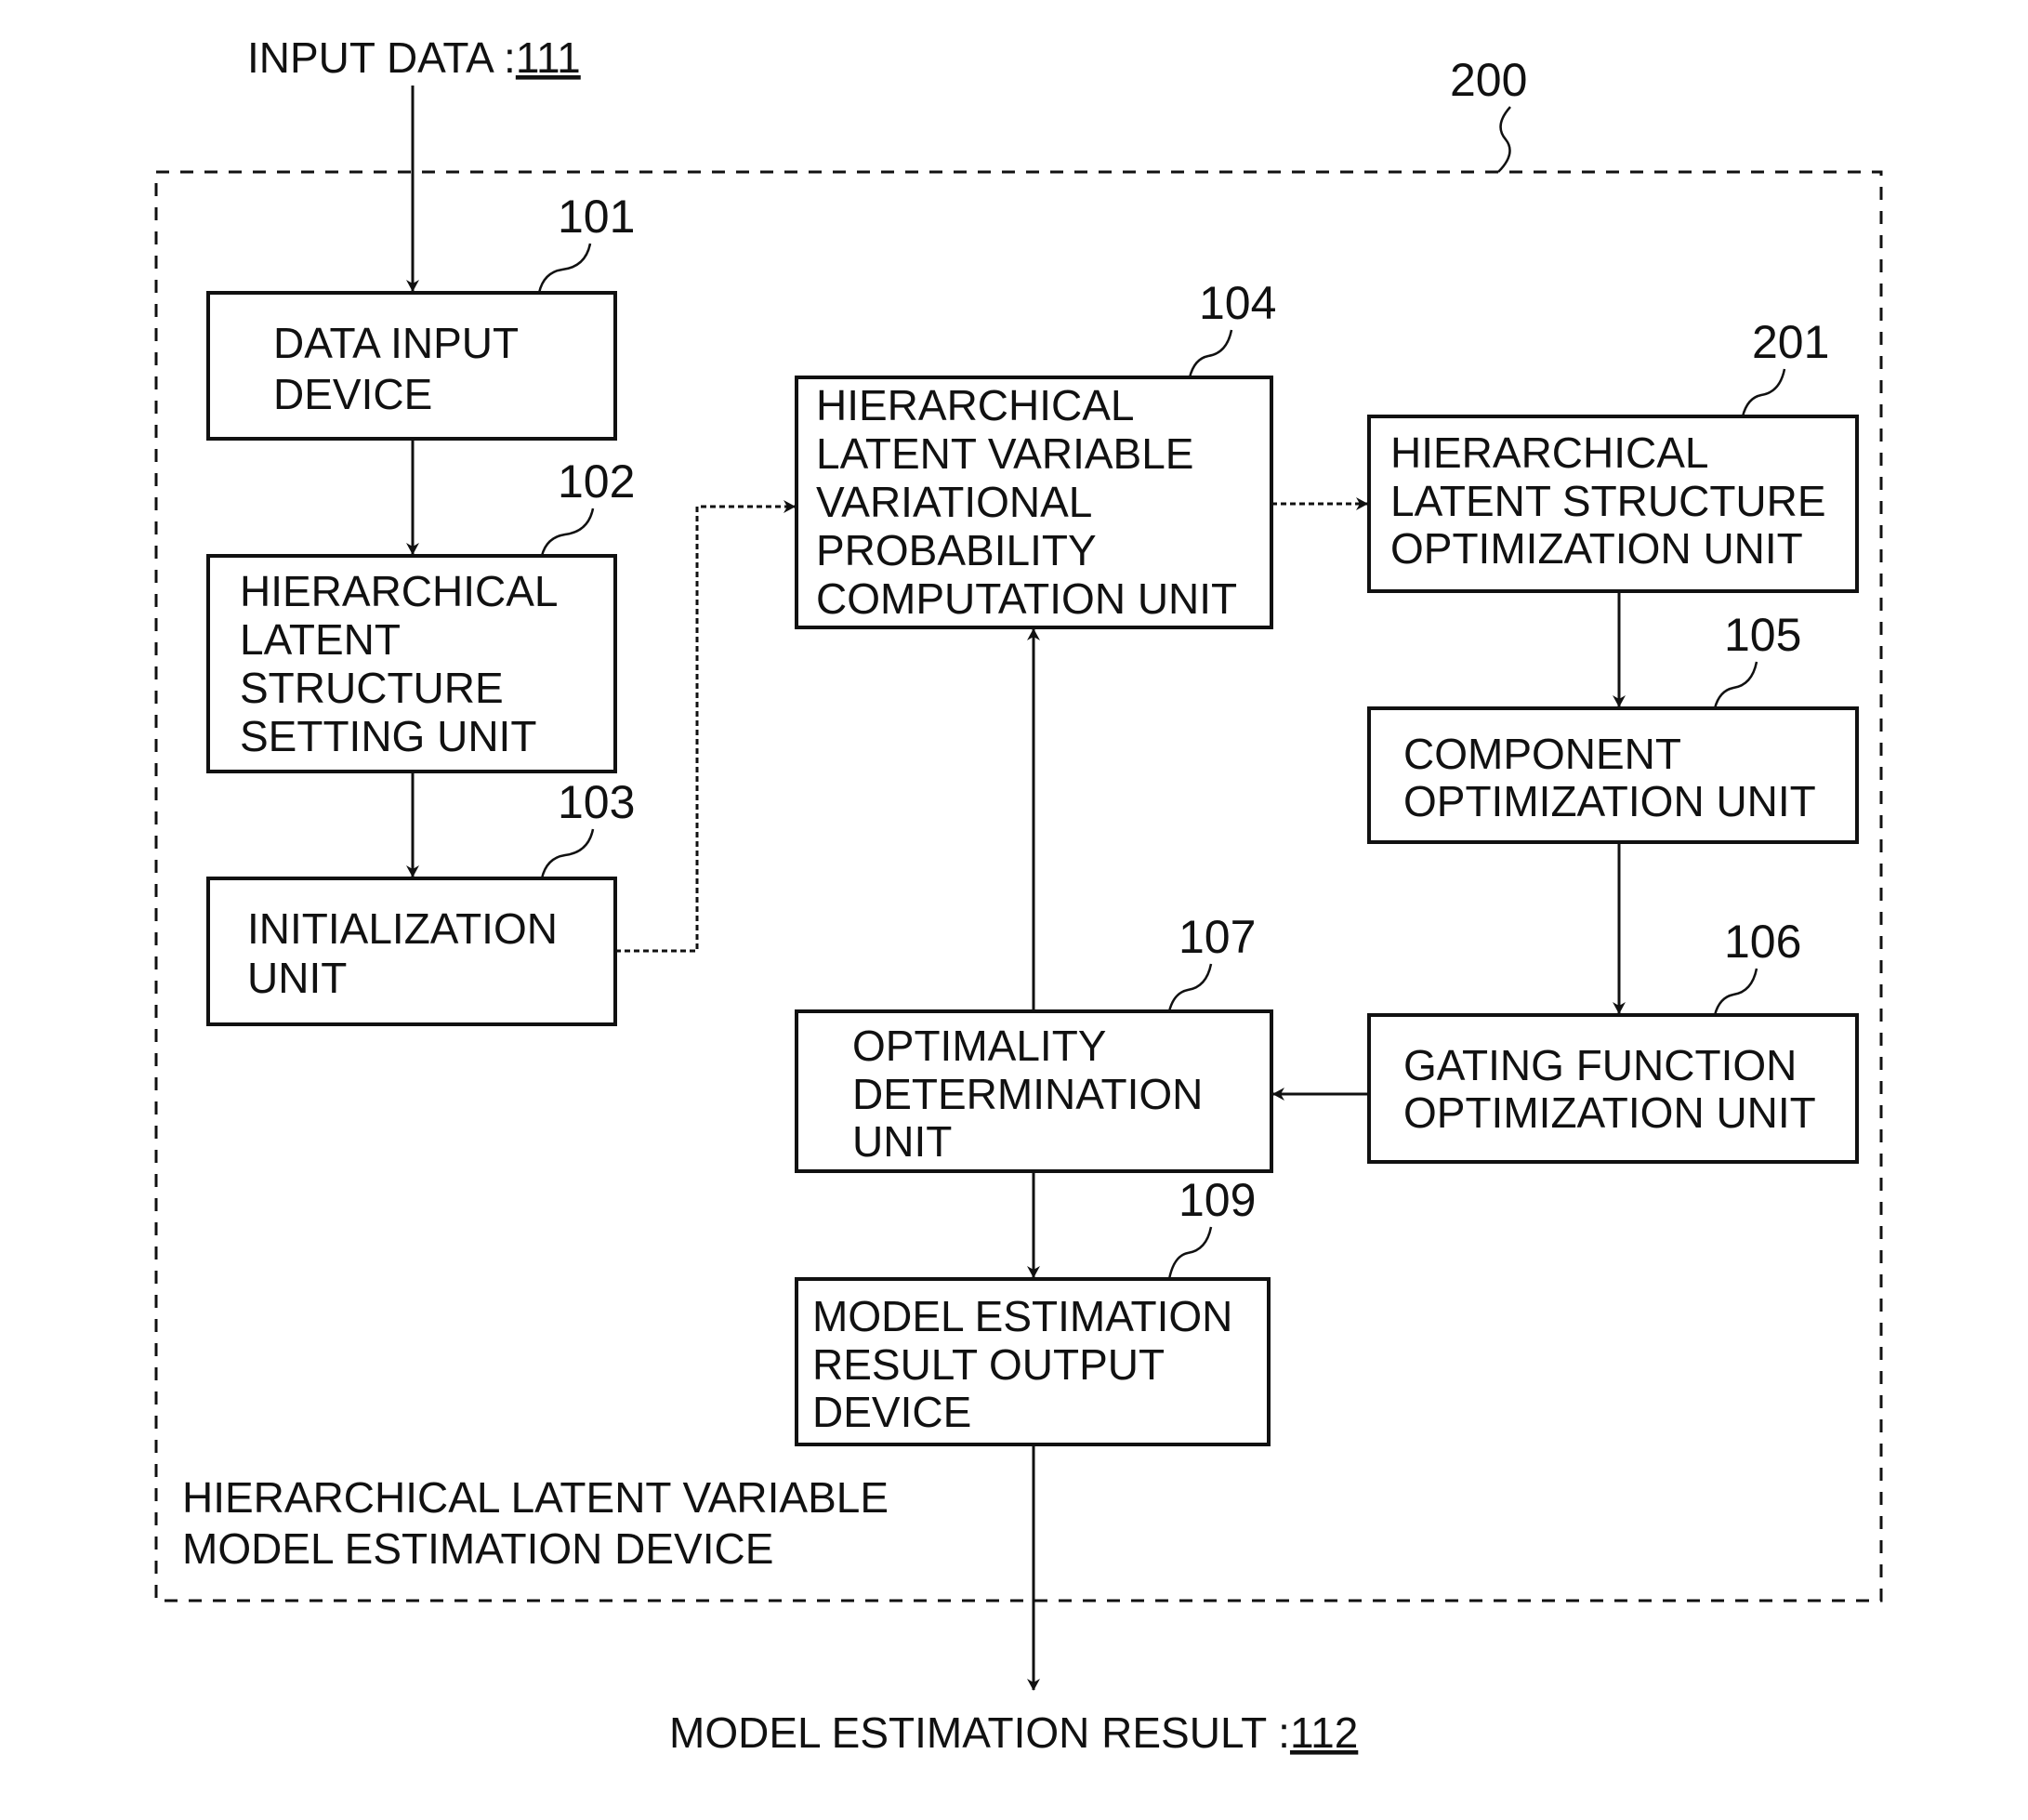 The image size is (2028, 1820). What do you see at coordinates (954, 502) in the screenshot?
I see `svg-text: VARIATIONAL` at bounding box center [954, 502].